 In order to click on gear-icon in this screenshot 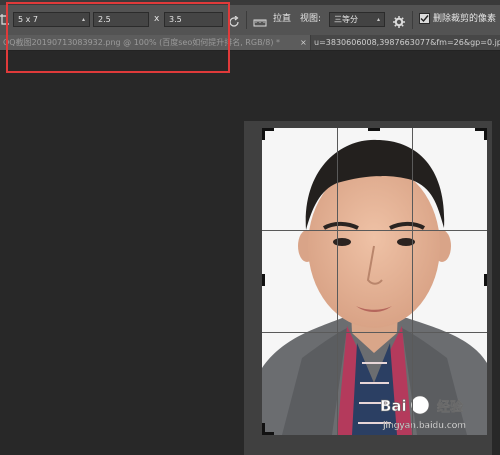, I will do `click(399, 20)`.